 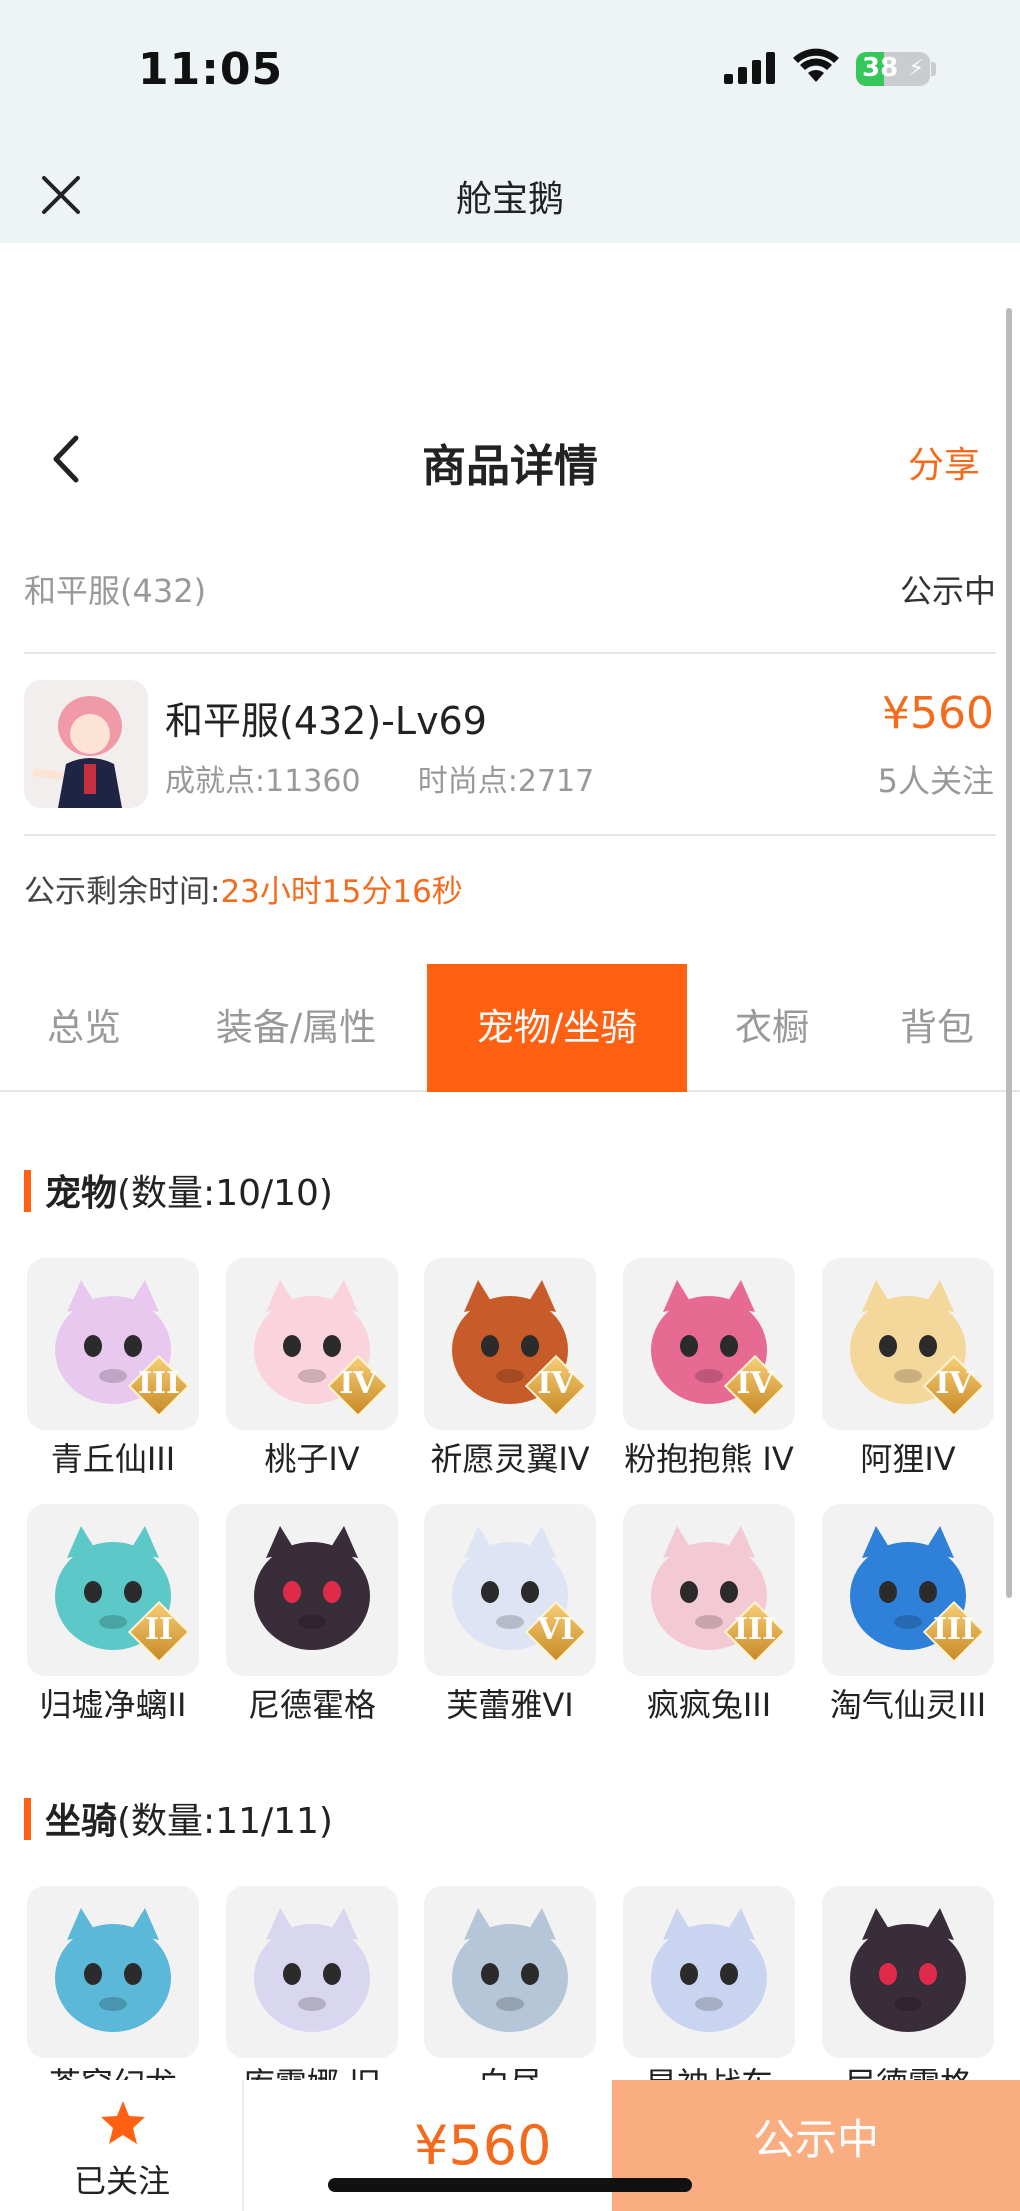 I want to click on countdown-value: 23小时15分16秒, so click(x=341, y=892).